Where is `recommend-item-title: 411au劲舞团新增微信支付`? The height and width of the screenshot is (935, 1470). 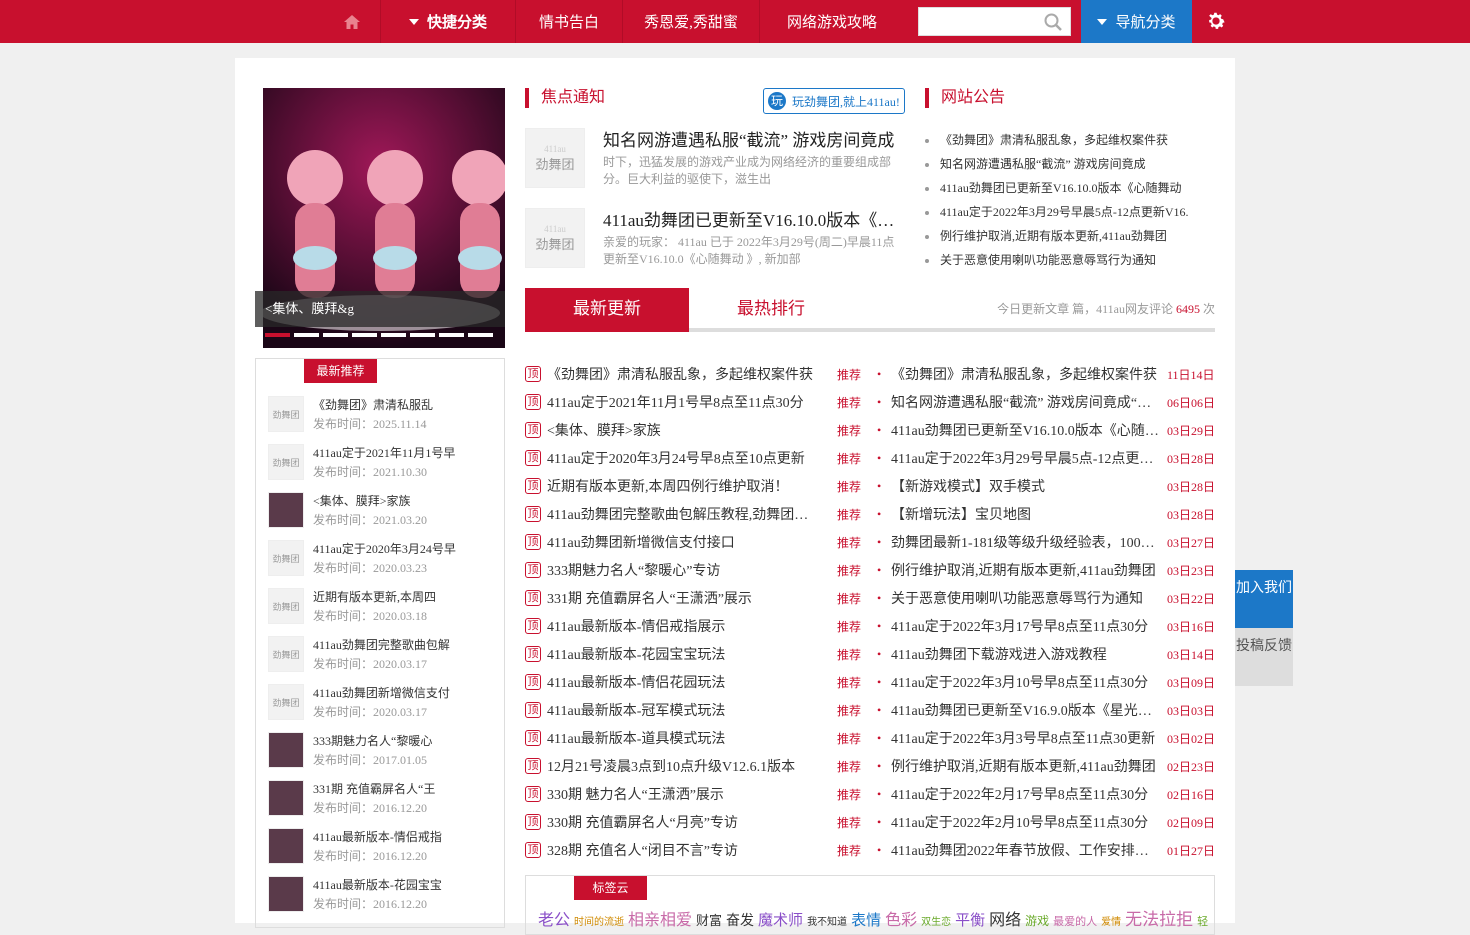 recommend-item-title: 411au劲舞团新增微信支付 is located at coordinates (398, 693).